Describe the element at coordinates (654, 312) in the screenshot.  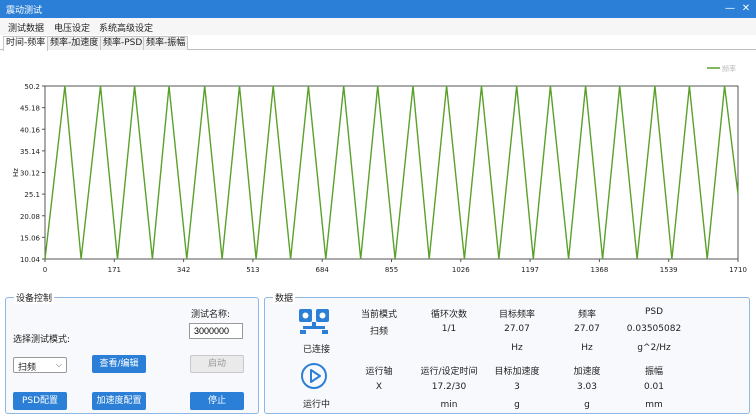
I see `header-psd: PSD` at that location.